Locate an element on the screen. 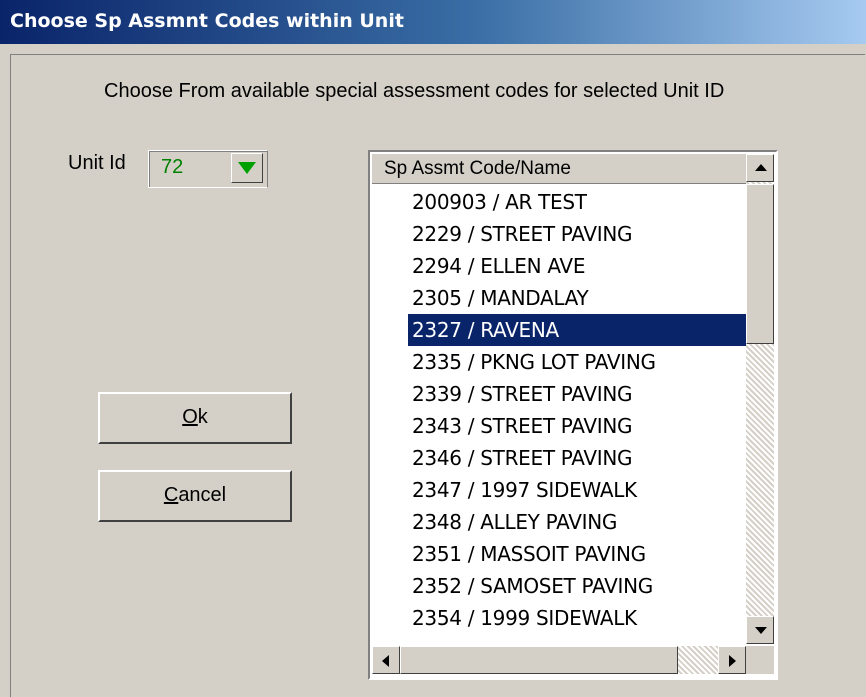  ok-label-rest: k is located at coordinates (202, 417).